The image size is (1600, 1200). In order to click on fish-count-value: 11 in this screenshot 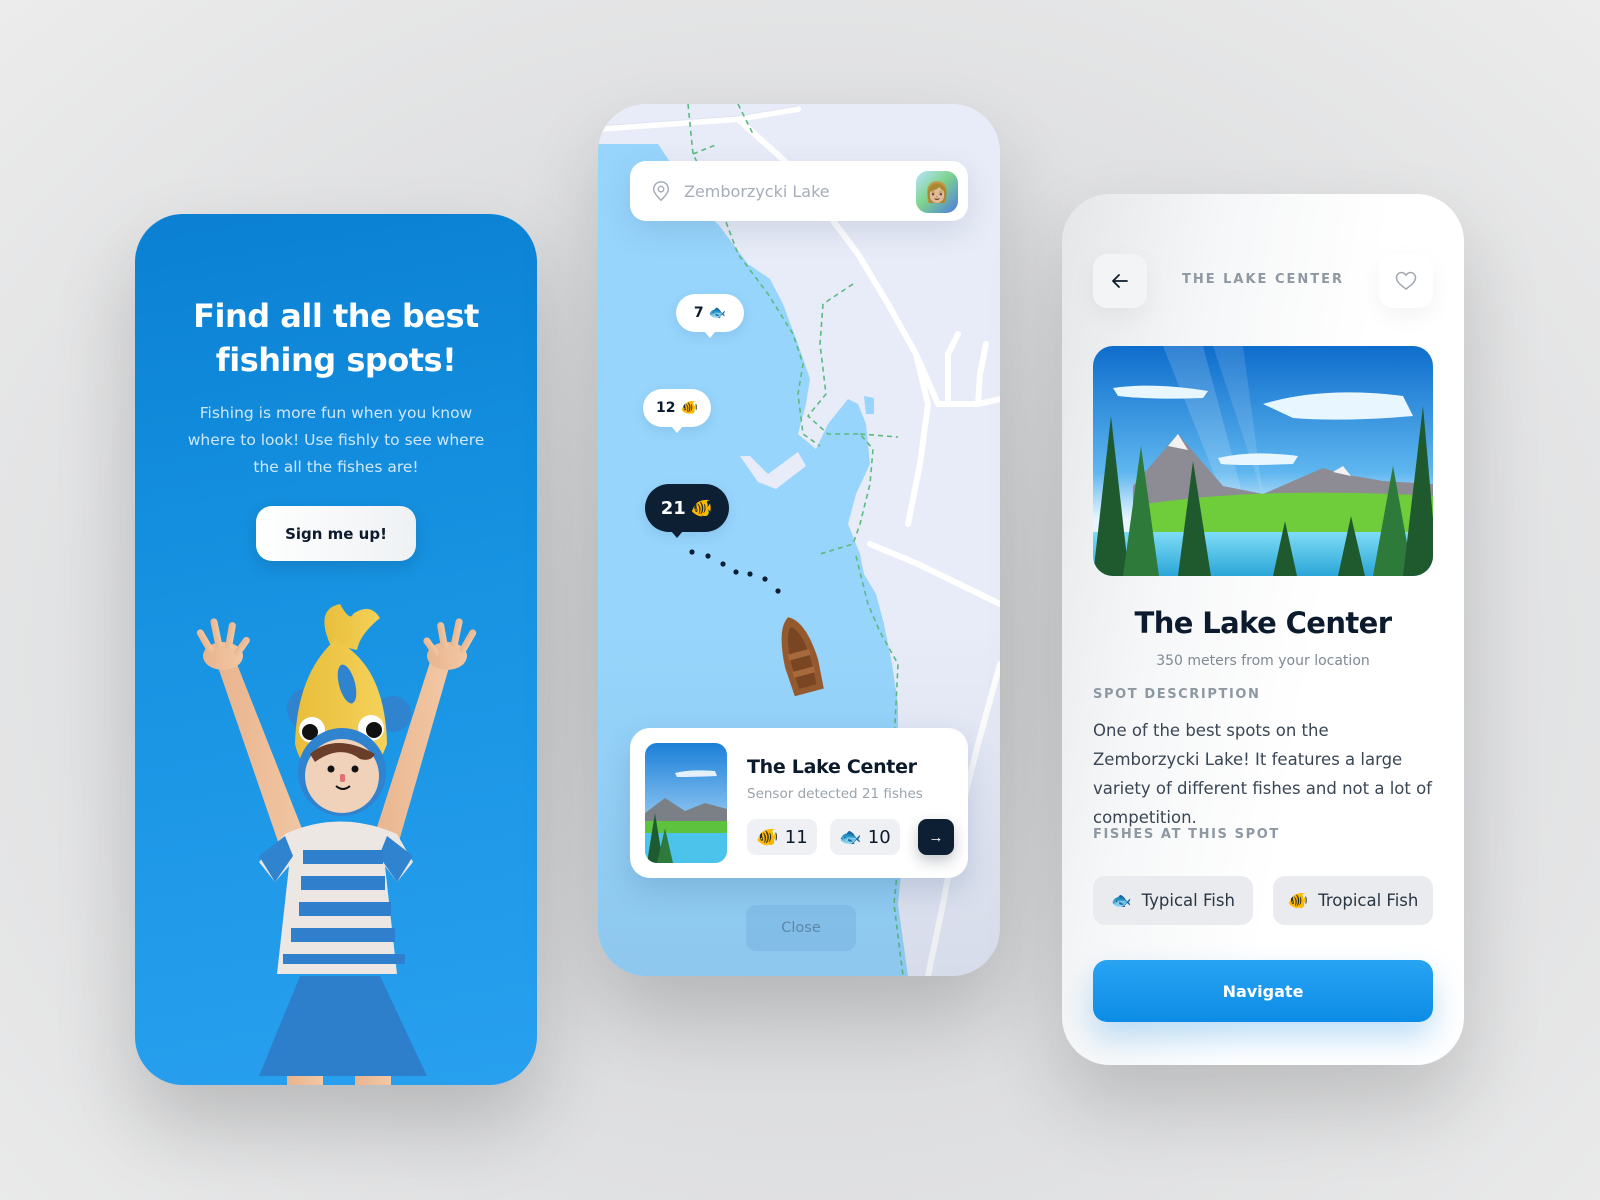, I will do `click(796, 837)`.